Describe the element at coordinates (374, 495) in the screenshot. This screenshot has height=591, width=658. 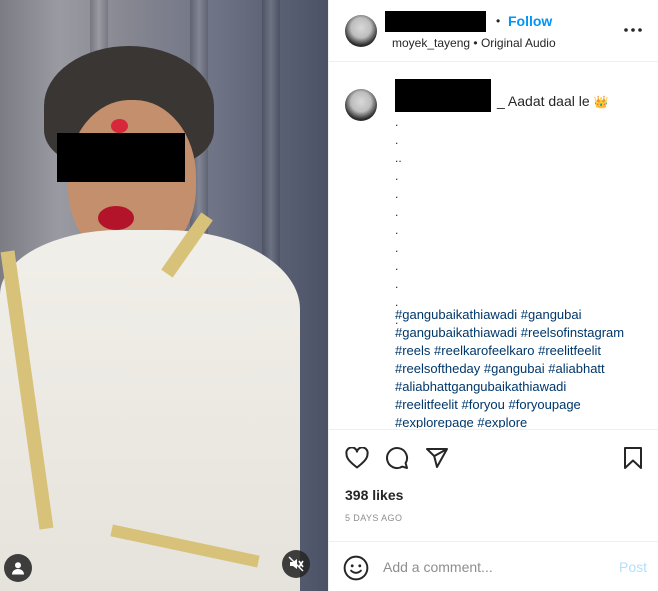
I see `likes-count: 398 likes` at that location.